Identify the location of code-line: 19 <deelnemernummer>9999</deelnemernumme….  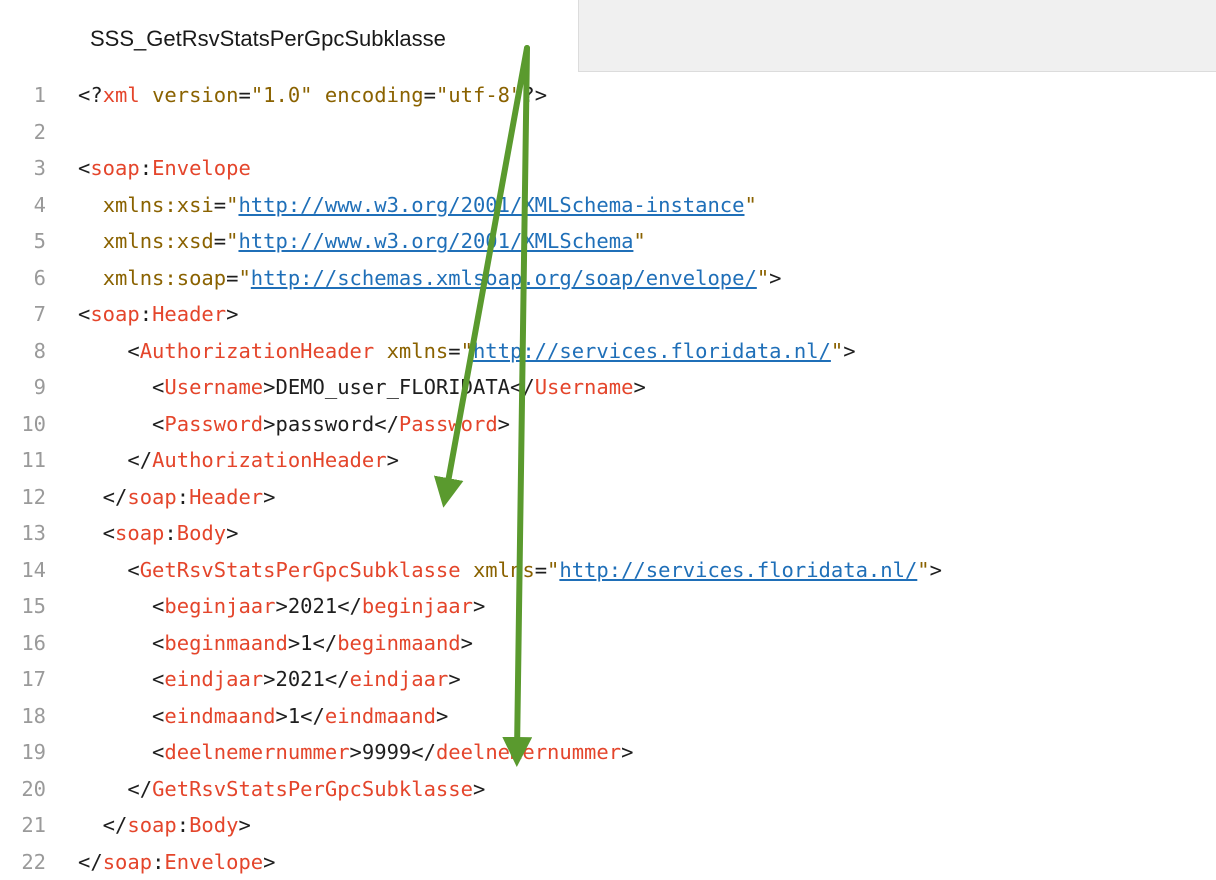
(608, 752).